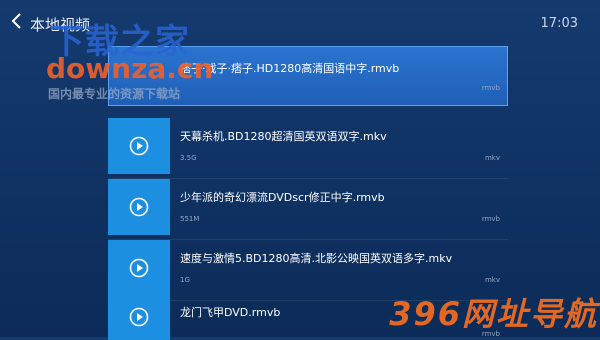 The width and height of the screenshot is (600, 340). I want to click on video-size: 551M, so click(190, 219).